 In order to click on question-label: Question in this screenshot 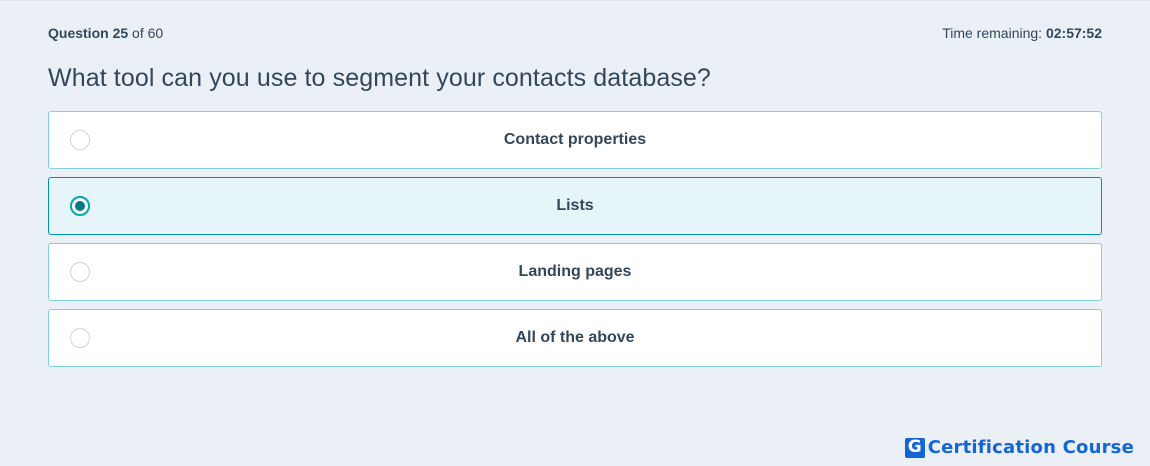, I will do `click(78, 33)`.